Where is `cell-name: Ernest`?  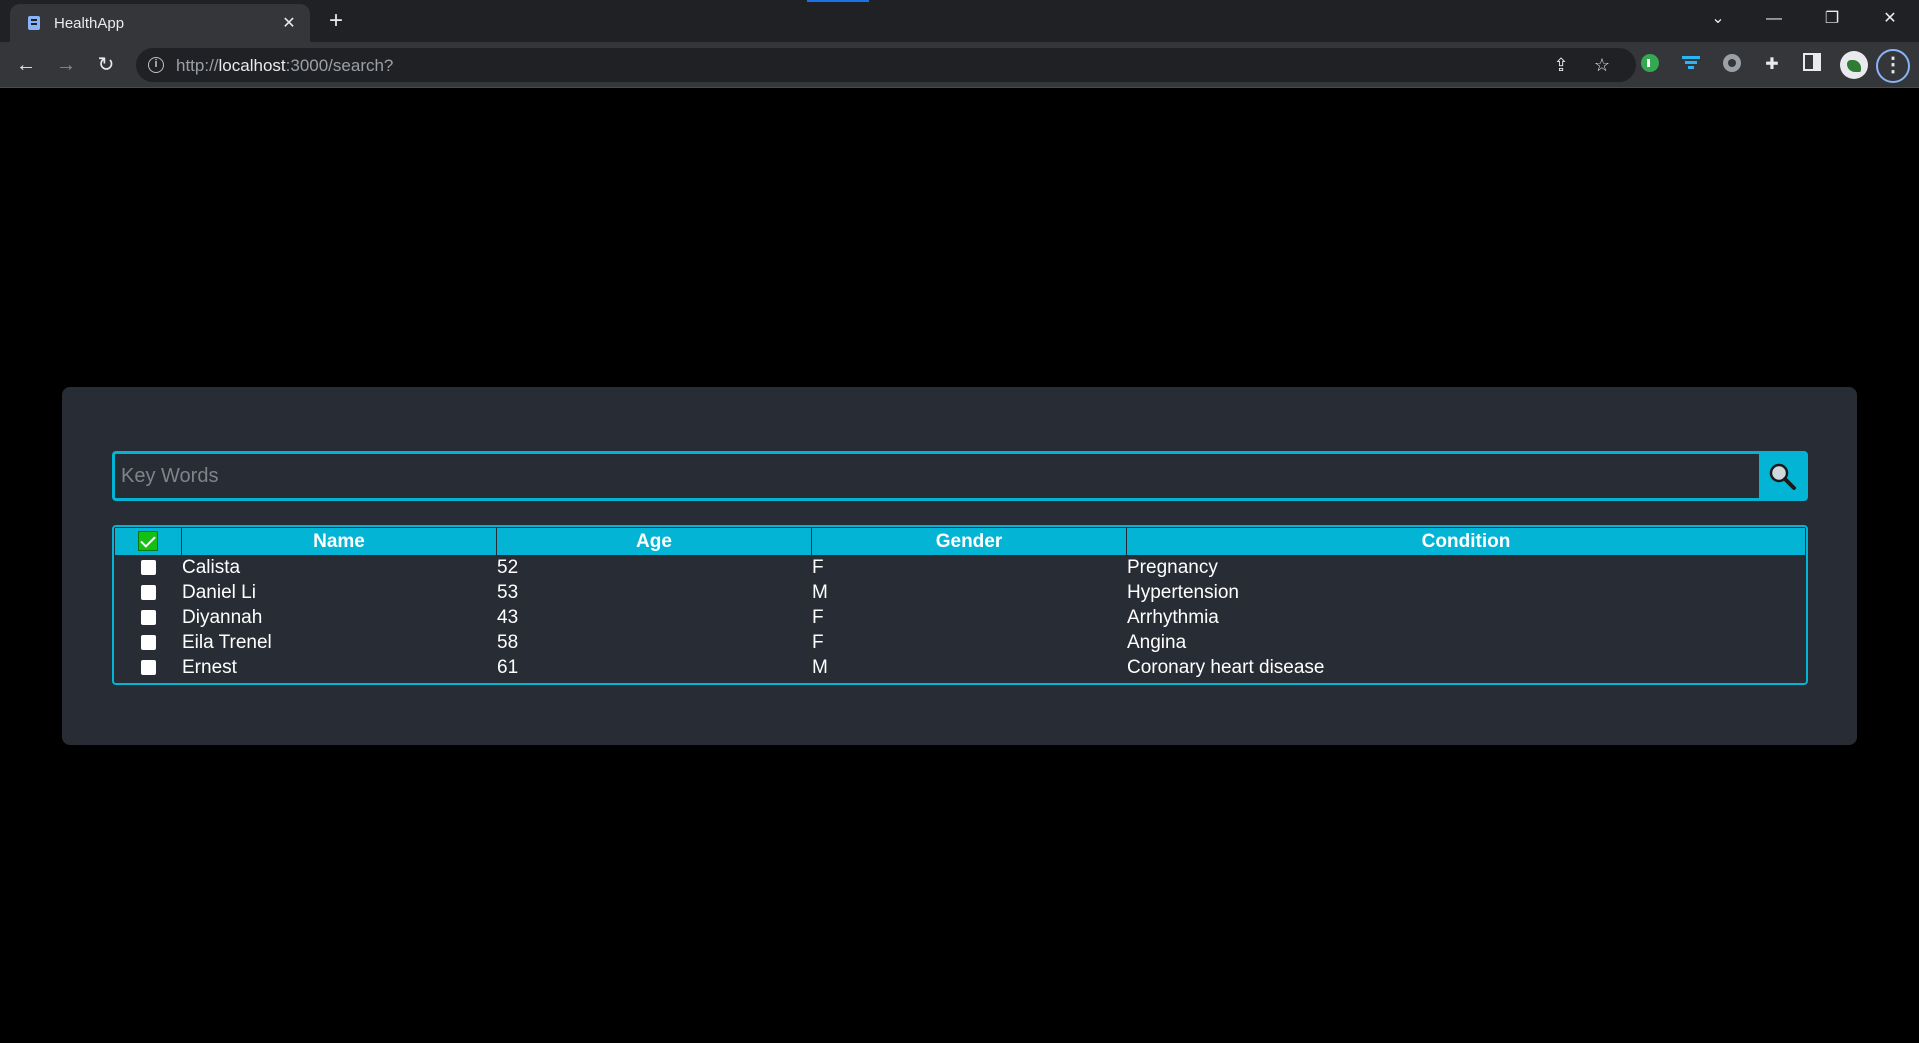 cell-name: Ernest is located at coordinates (209, 667).